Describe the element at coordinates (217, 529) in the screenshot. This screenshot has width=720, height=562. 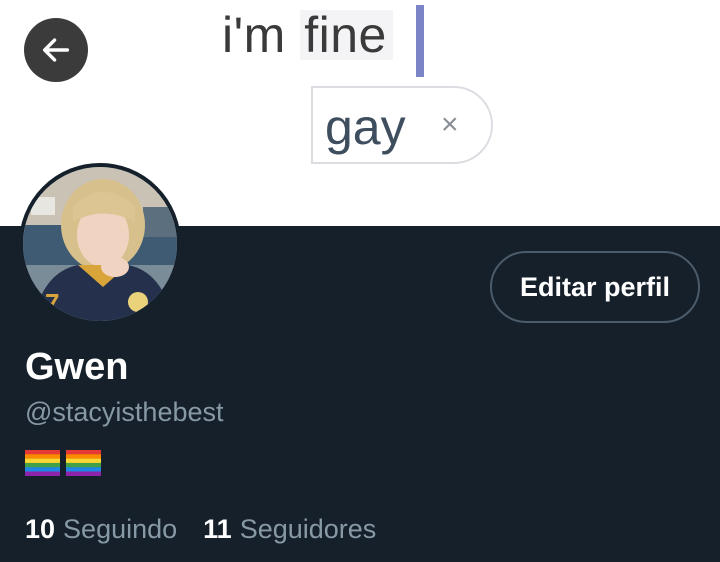
I see `followers-count: 11` at that location.